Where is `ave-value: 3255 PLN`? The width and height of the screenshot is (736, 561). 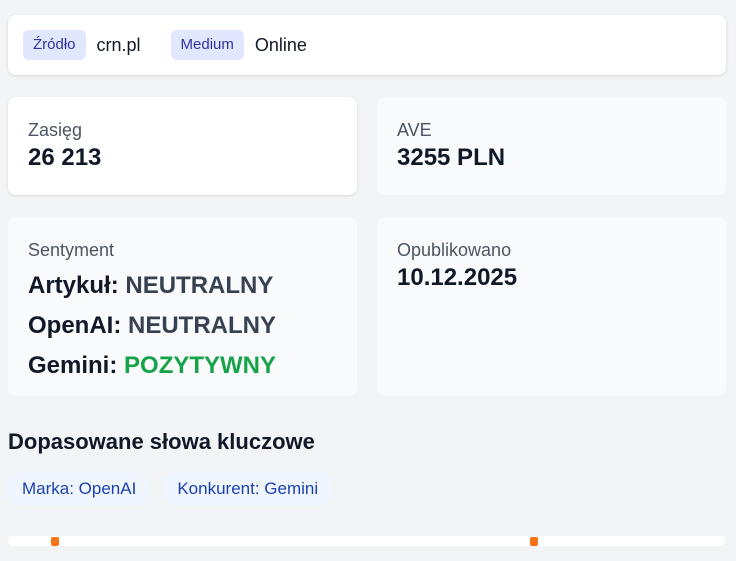 ave-value: 3255 PLN is located at coordinates (451, 157).